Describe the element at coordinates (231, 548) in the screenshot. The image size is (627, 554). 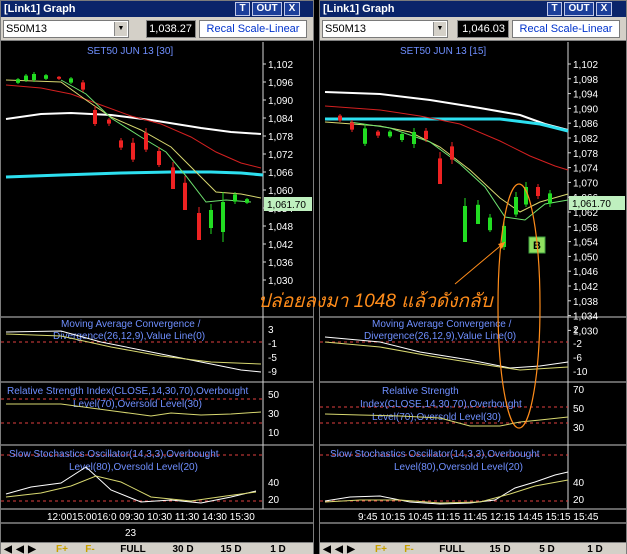
I see `left-15d-button: 15 D` at that location.